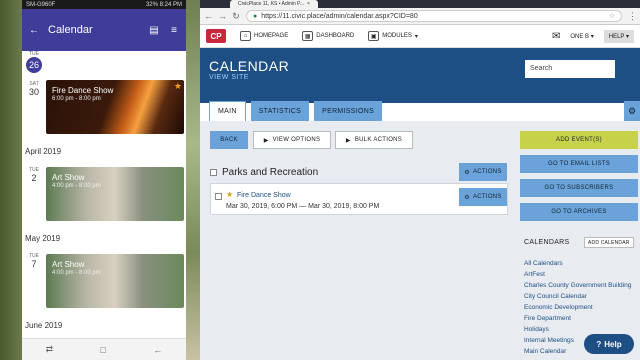  I want to click on civicplace-logo: CP, so click(216, 36).